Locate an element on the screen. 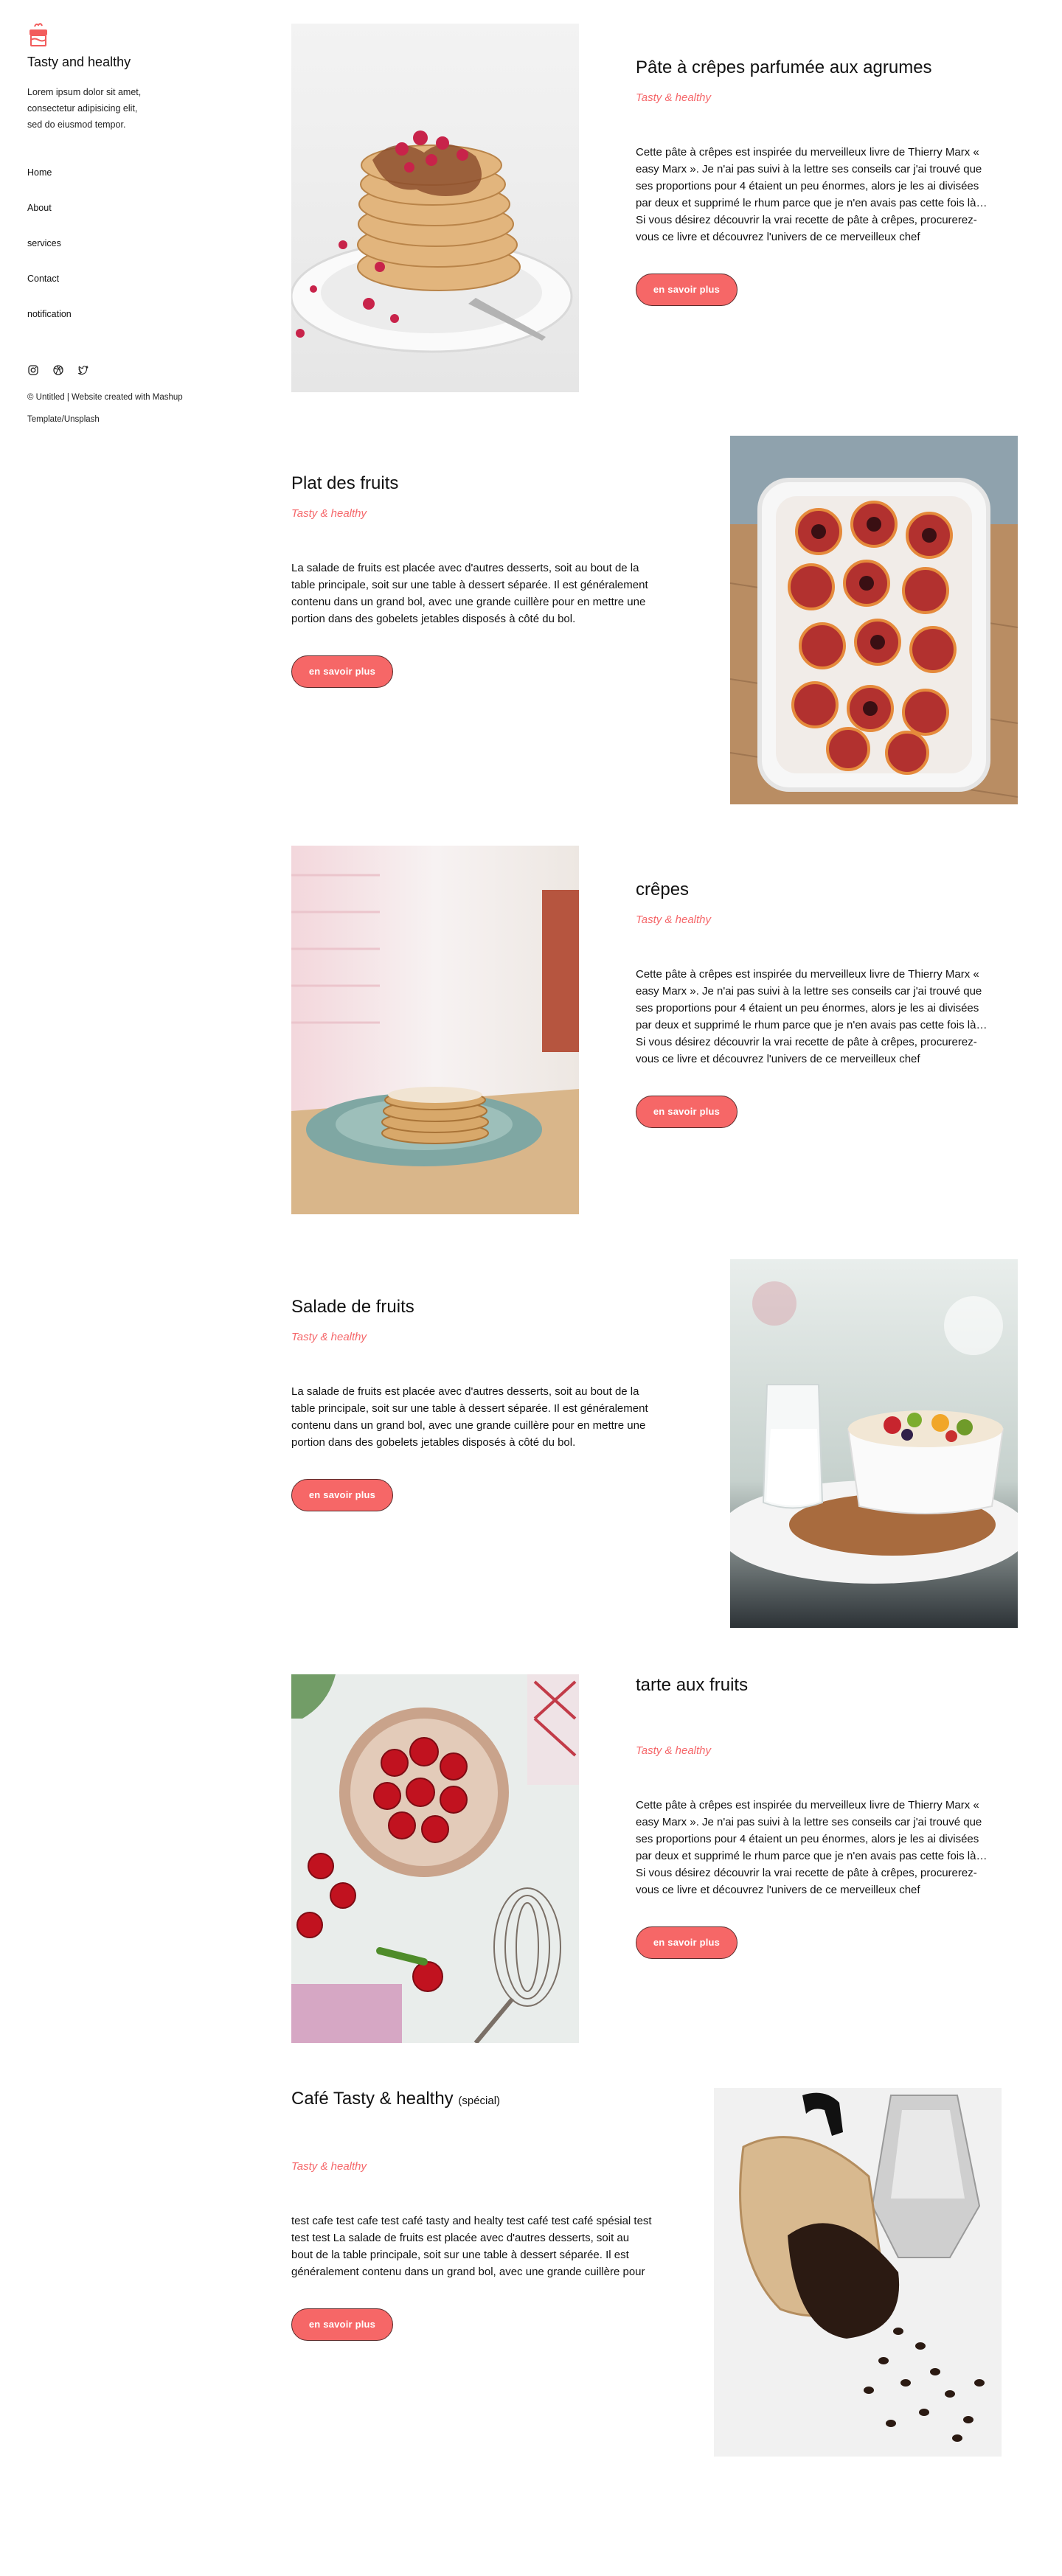  social-links is located at coordinates (112, 370).